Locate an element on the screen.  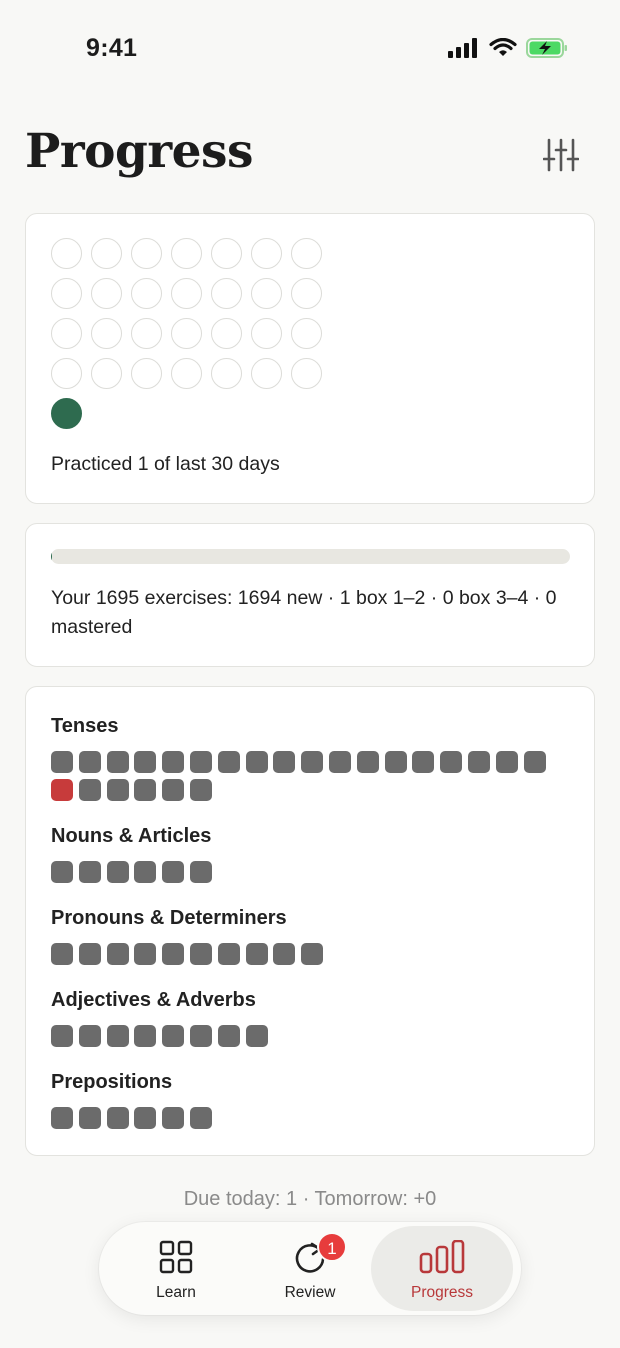
practice-day-done is located at coordinates (66, 413).